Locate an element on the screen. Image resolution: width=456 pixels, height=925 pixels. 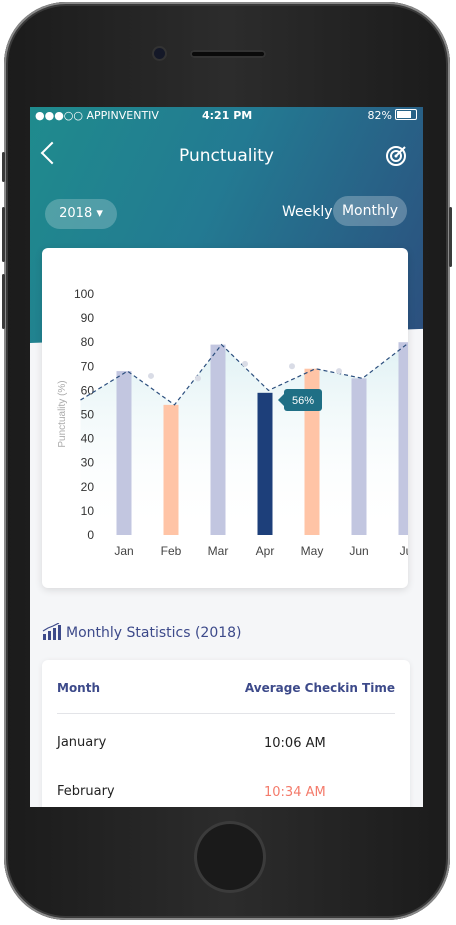
front-camera is located at coordinates (159, 53).